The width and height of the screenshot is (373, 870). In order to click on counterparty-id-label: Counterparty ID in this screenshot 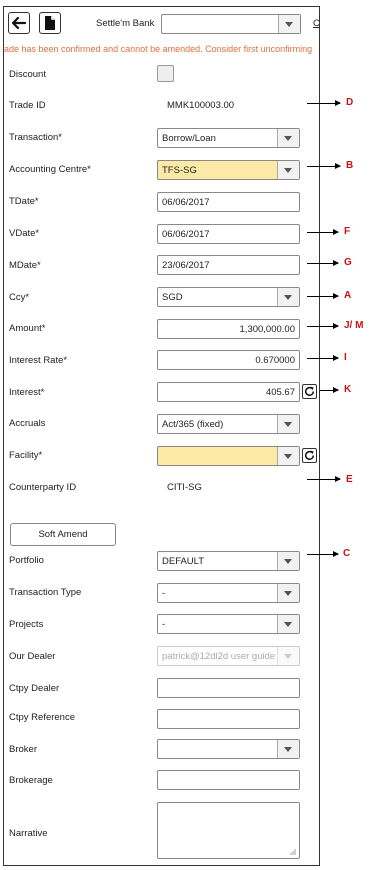, I will do `click(43, 487)`.